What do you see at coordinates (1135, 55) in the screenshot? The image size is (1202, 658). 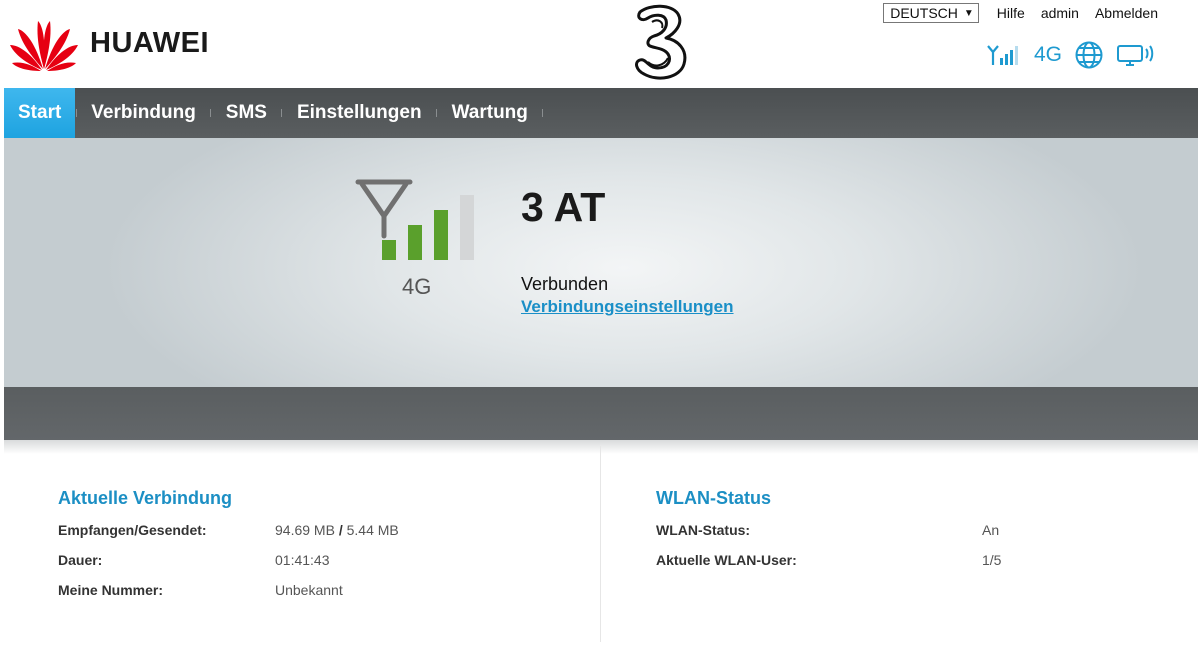 I see `wifi-device-icon` at bounding box center [1135, 55].